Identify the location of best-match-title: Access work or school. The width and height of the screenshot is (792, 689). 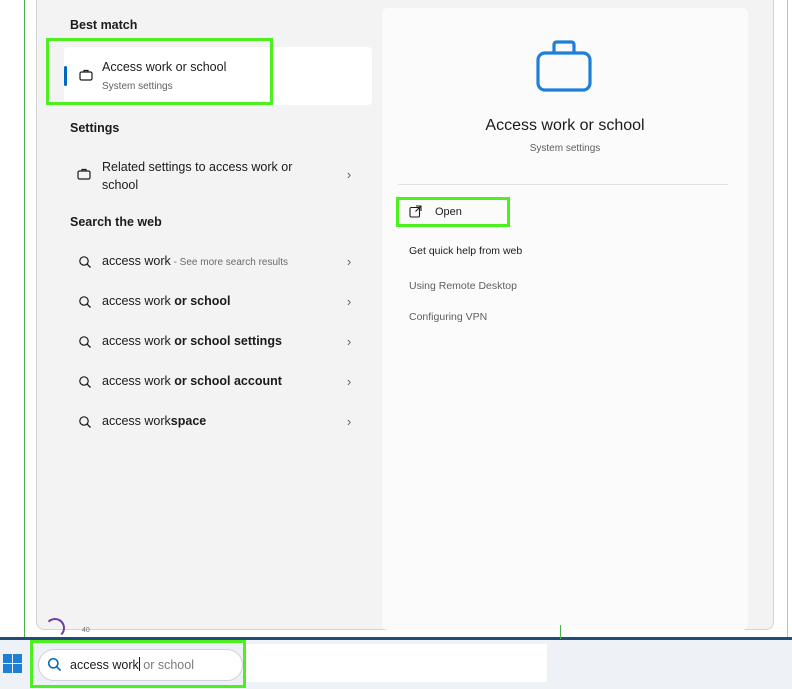
(164, 67).